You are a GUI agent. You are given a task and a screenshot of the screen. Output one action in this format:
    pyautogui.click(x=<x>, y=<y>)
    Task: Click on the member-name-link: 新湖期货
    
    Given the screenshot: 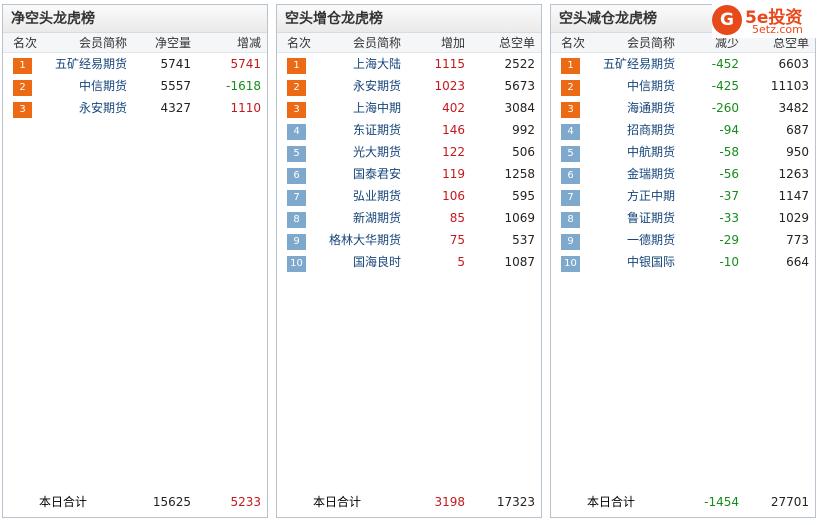 What is the action you would take?
    pyautogui.click(x=356, y=218)
    